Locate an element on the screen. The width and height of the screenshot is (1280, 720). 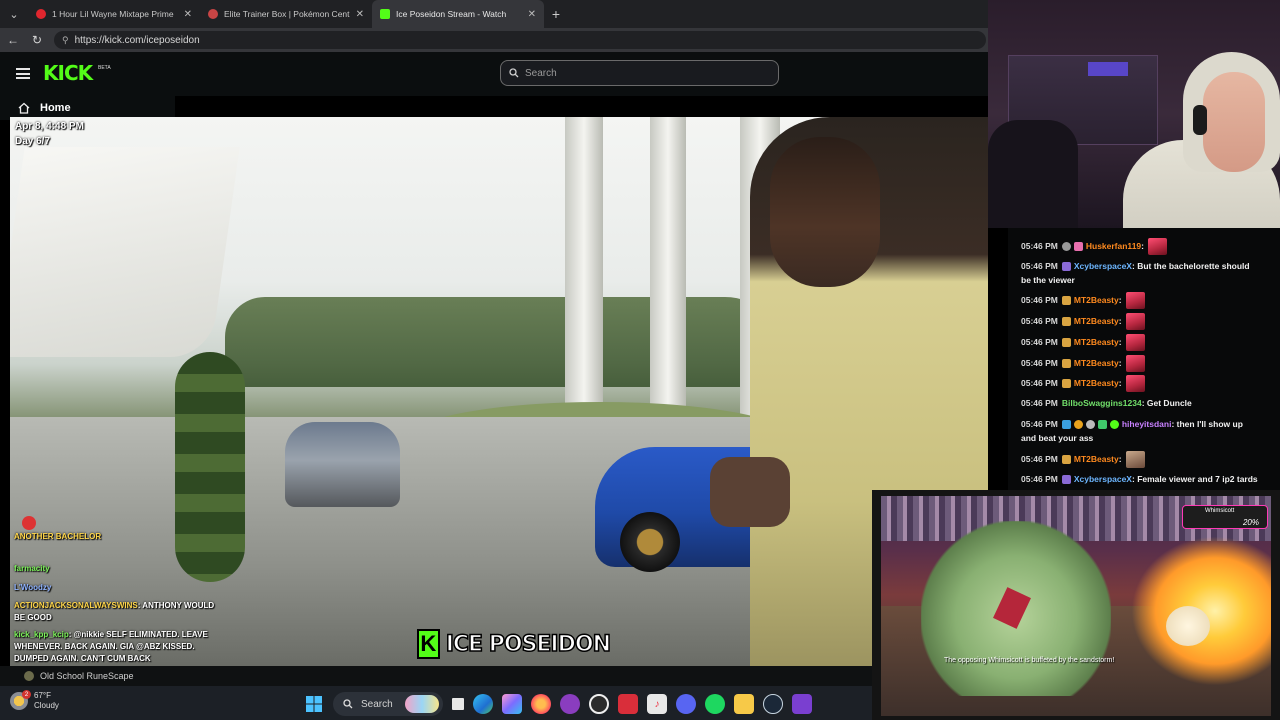
browser-tab-2: Elite Trainer Box | Pokémon Cent ✕ is located at coordinates (286, 14).